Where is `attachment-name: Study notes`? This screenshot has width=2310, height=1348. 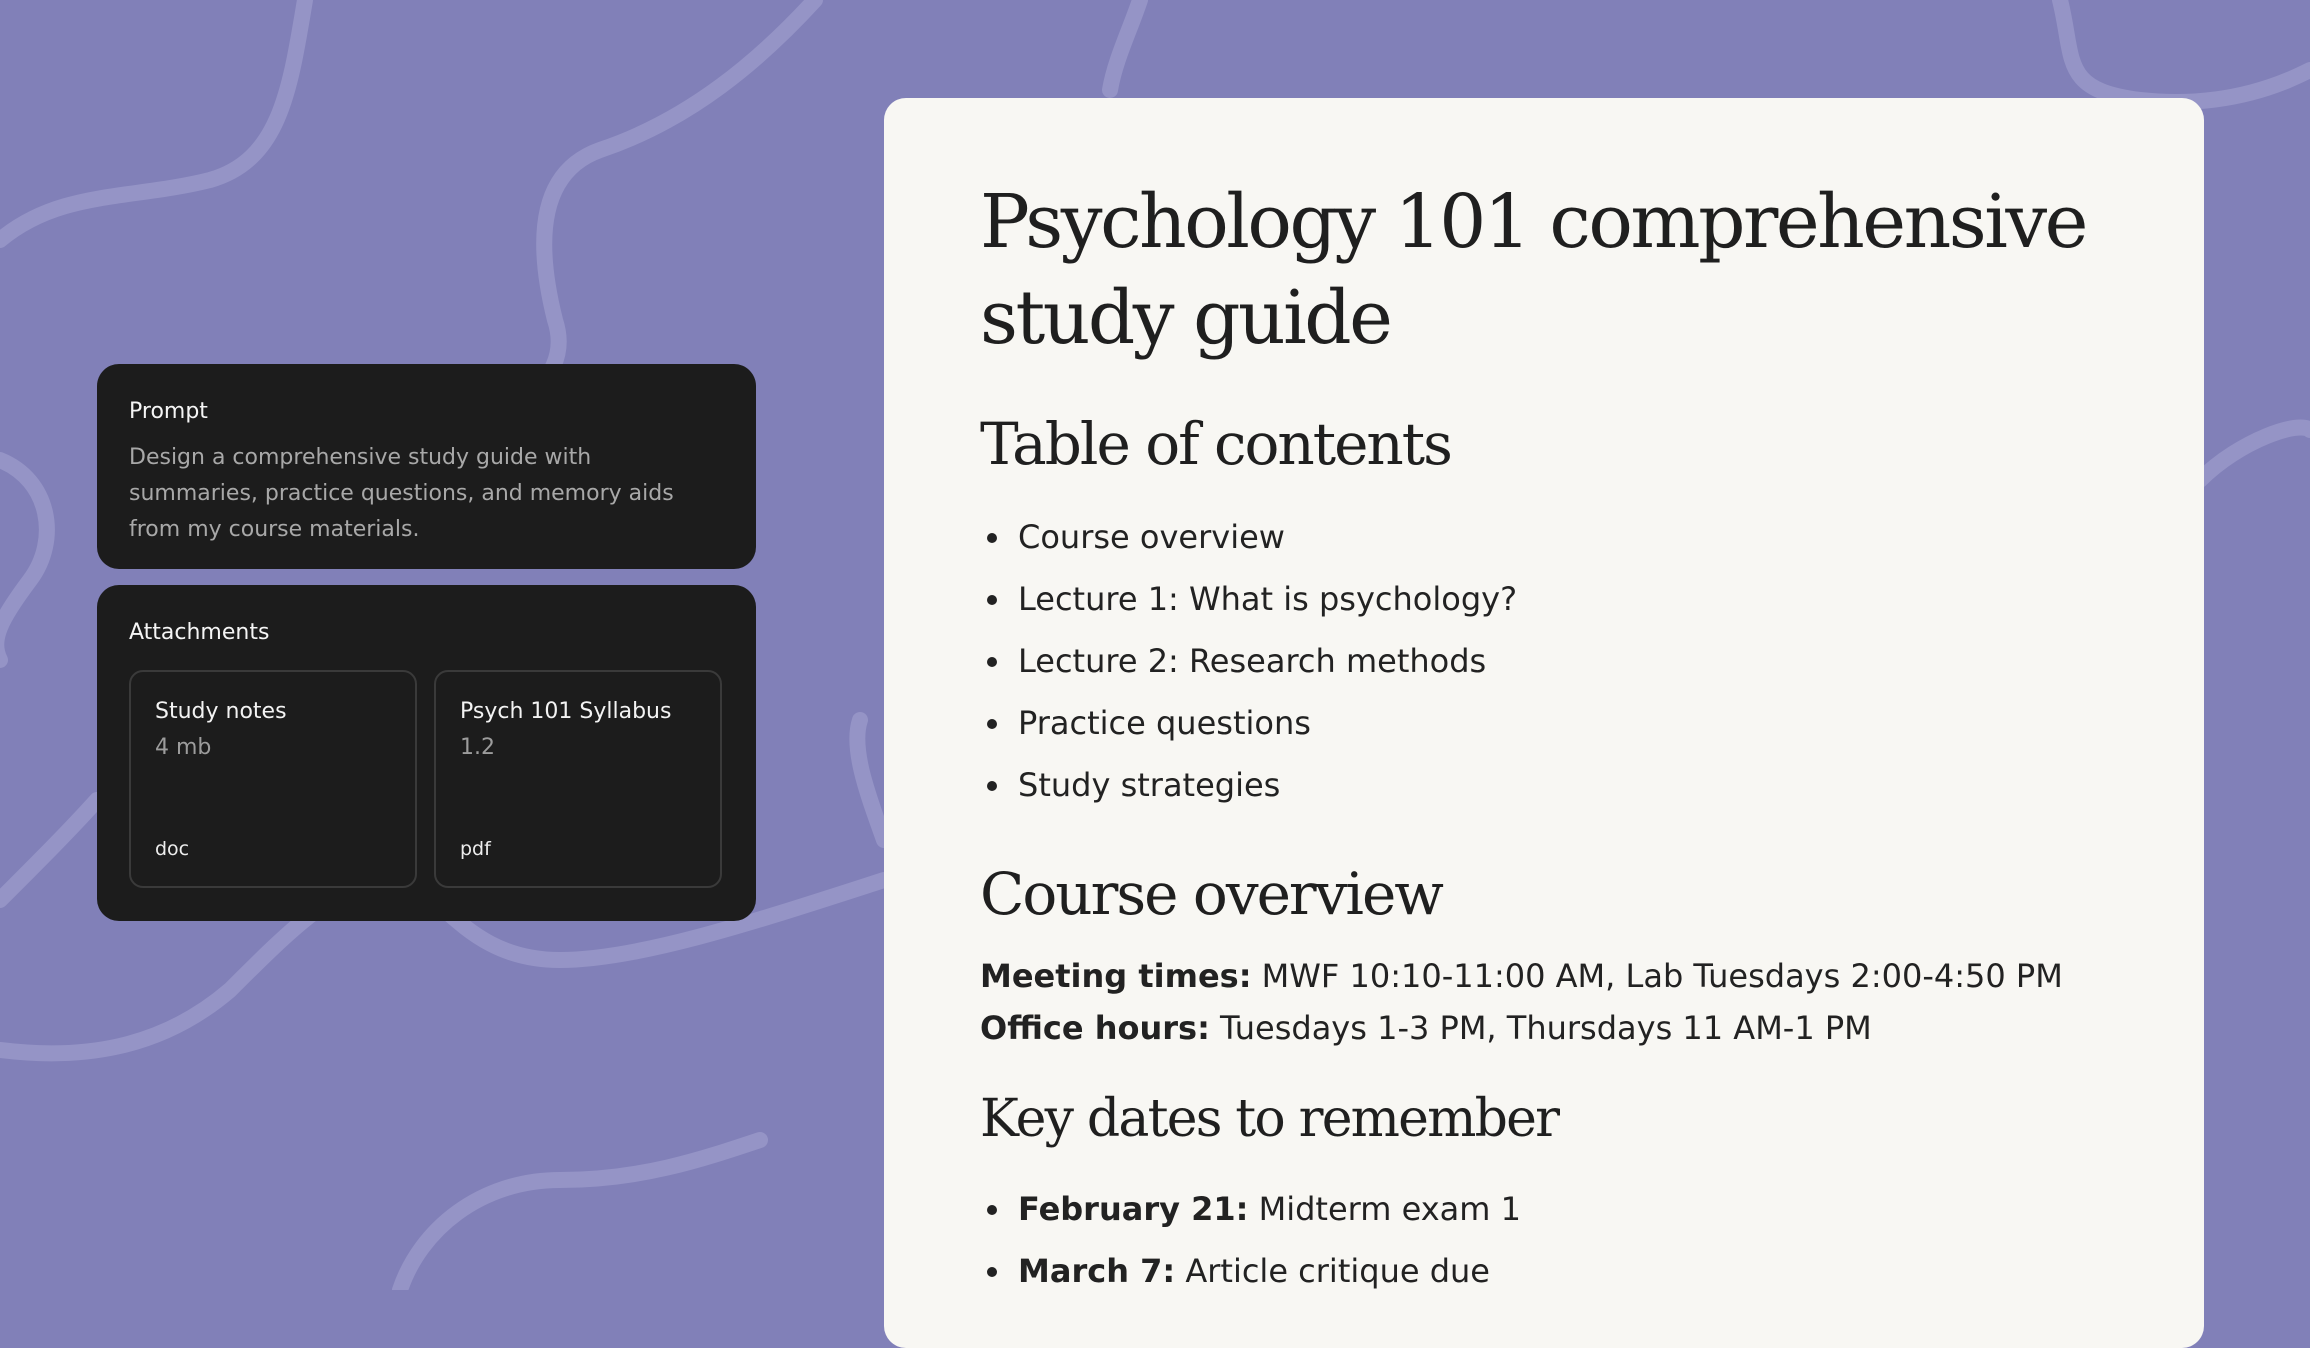 attachment-name: Study notes is located at coordinates (221, 711).